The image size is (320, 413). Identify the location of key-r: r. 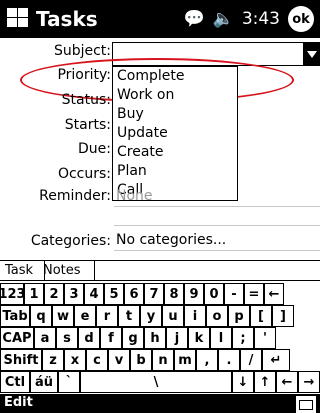
(107, 316).